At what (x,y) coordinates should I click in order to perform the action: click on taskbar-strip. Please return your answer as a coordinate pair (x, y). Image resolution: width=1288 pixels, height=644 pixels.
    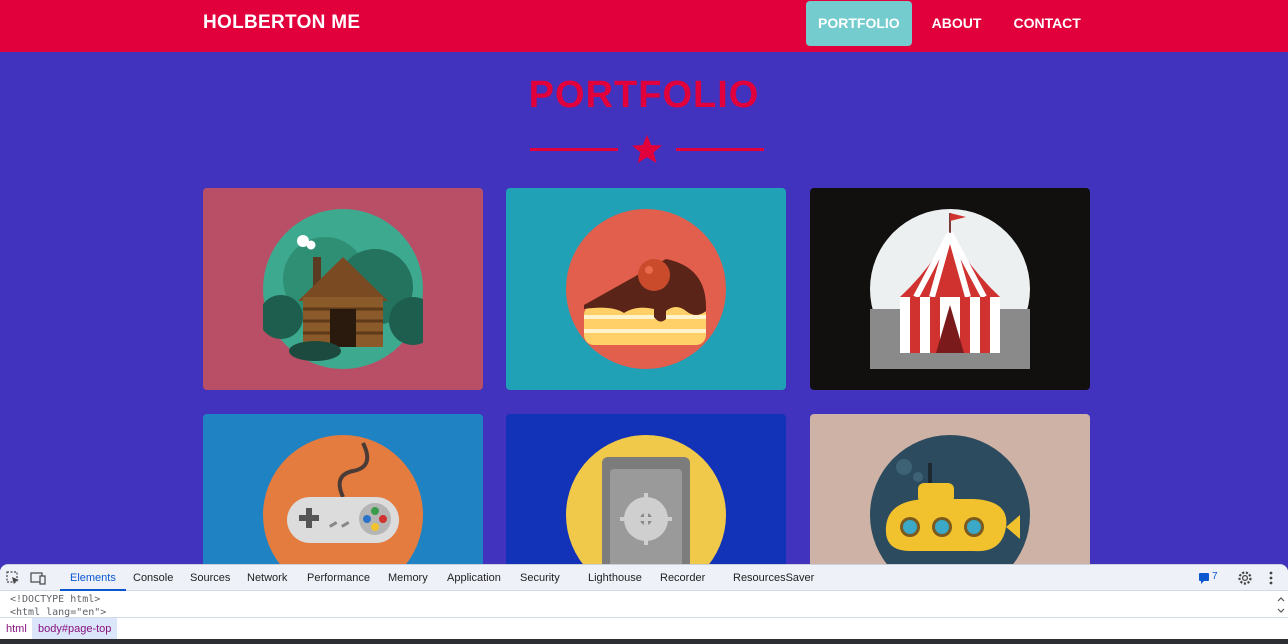
    Looking at the image, I should click on (644, 641).